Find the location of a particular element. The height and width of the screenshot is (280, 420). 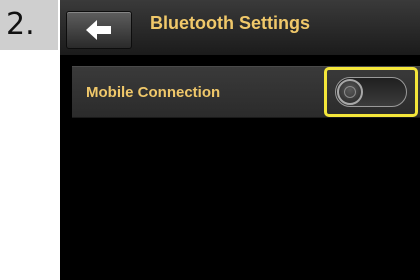

back-button is located at coordinates (99, 30).